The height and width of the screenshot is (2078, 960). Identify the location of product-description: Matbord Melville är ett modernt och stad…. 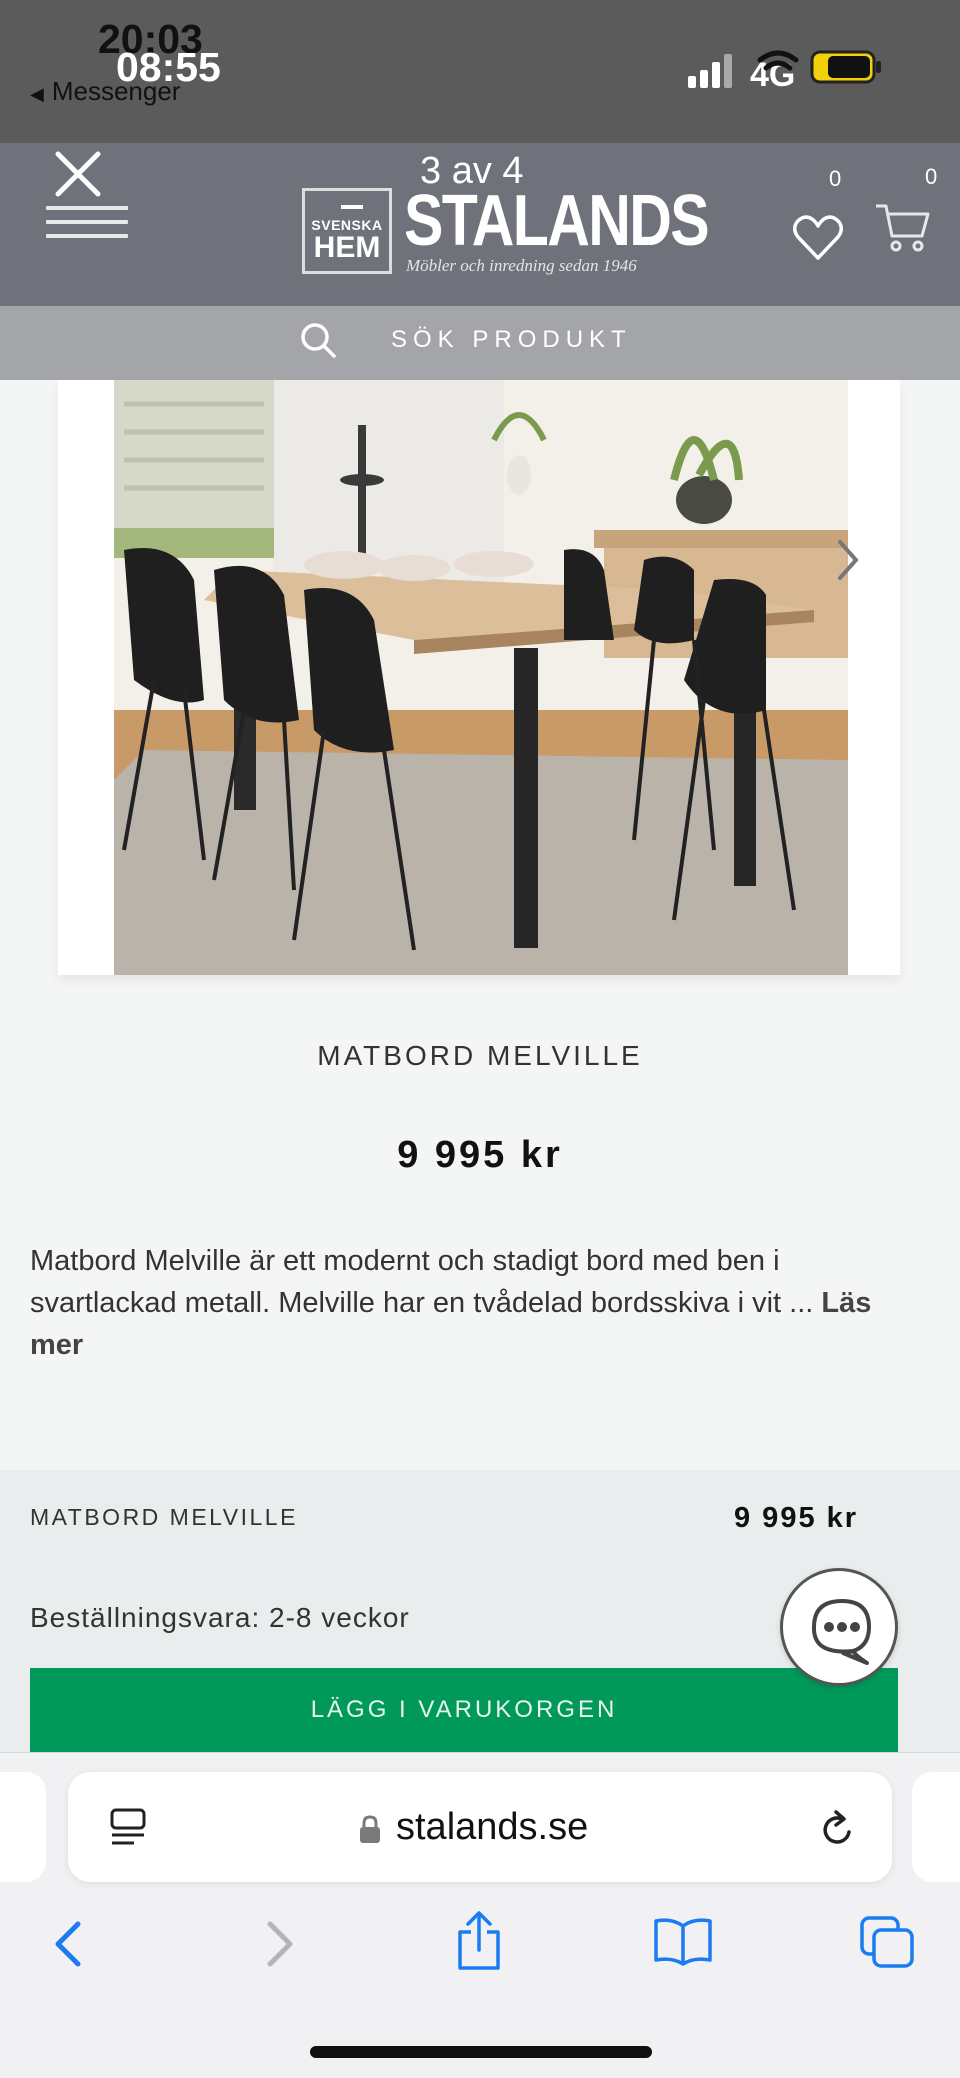
(480, 1303).